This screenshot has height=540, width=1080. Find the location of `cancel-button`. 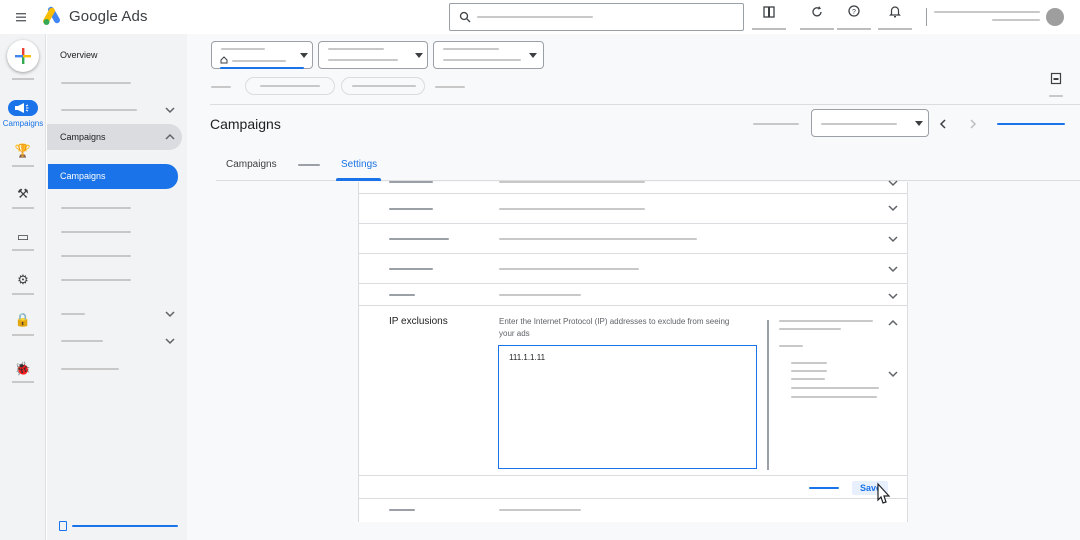

cancel-button is located at coordinates (824, 488).